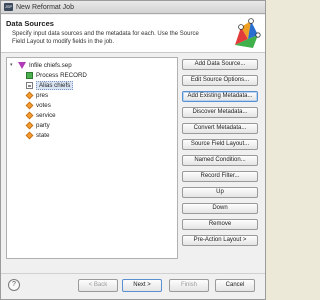 The height and width of the screenshot is (300, 320). I want to click on tree-item-field-pres: pres, so click(37, 95).